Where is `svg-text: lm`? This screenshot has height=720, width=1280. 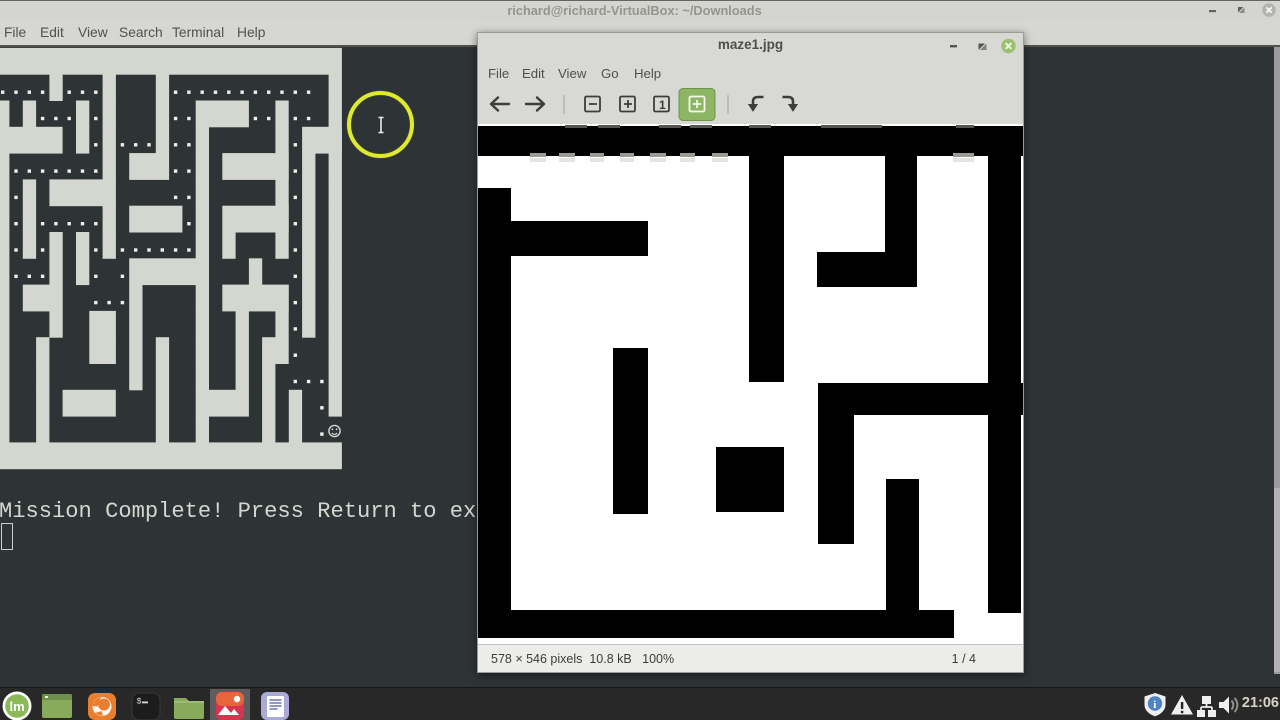
svg-text: lm is located at coordinates (17, 706).